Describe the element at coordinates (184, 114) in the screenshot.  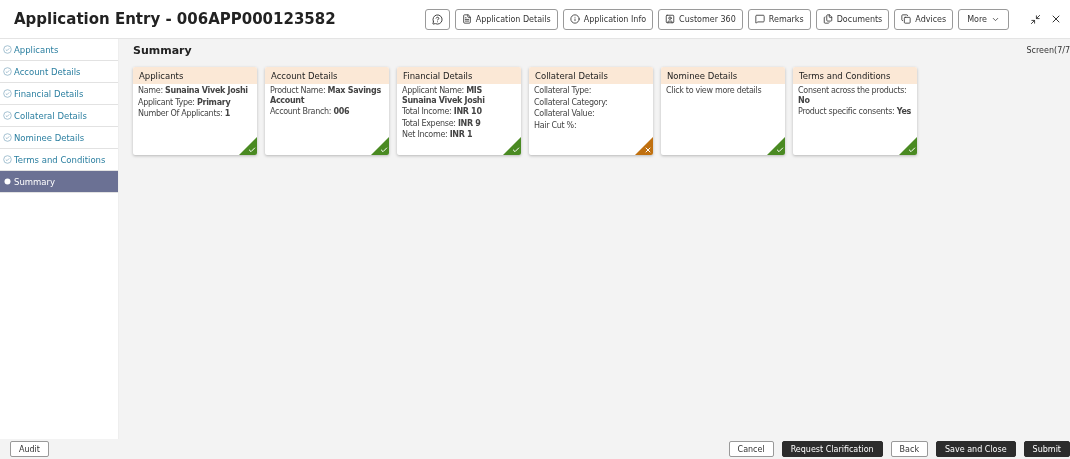
I see `card-detail: Number Of Applicants: 1` at that location.